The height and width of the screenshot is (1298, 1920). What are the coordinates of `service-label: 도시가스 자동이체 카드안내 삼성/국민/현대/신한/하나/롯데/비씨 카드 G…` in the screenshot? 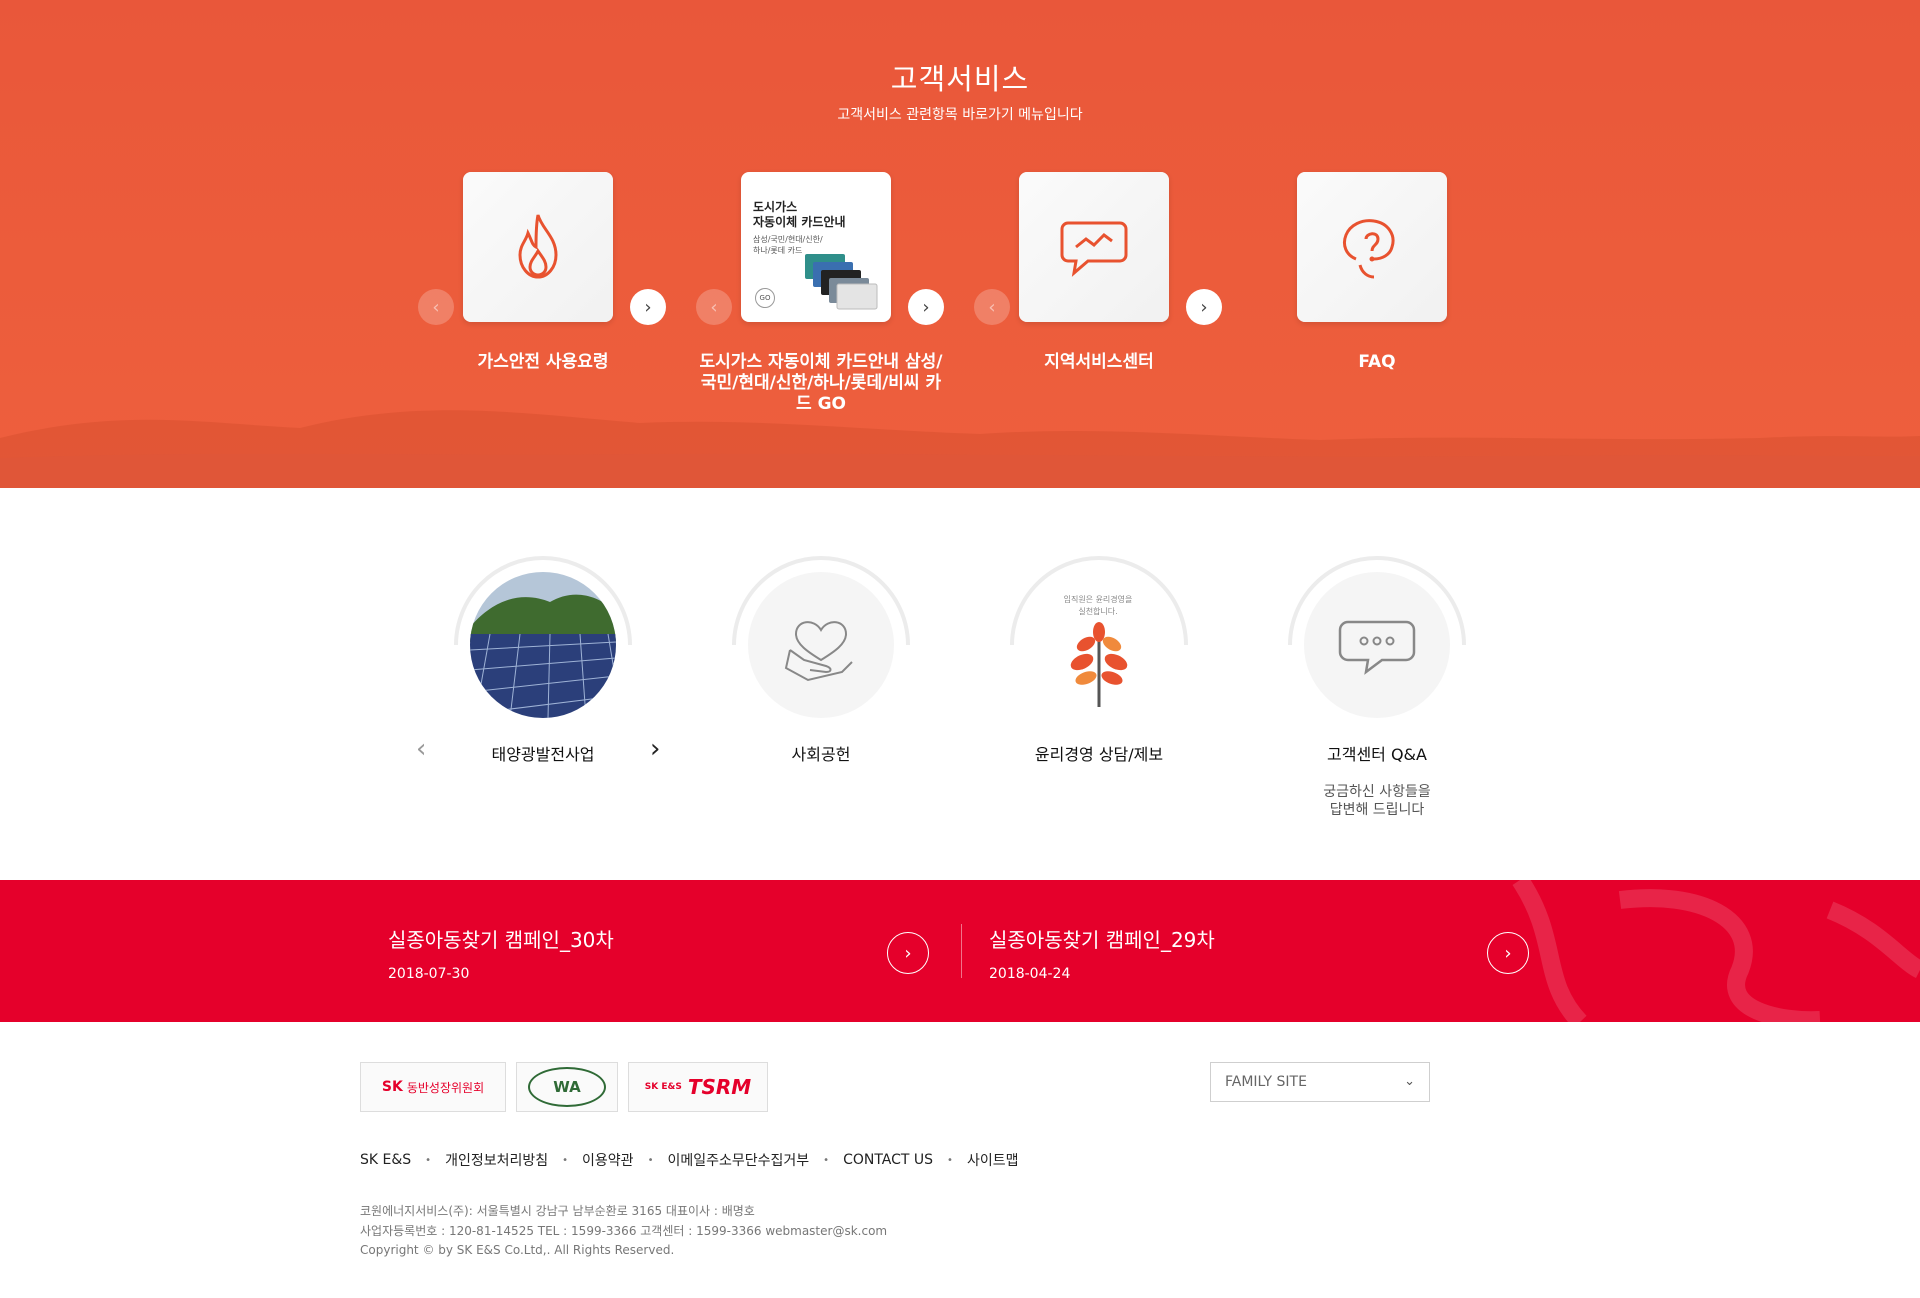 It's located at (821, 383).